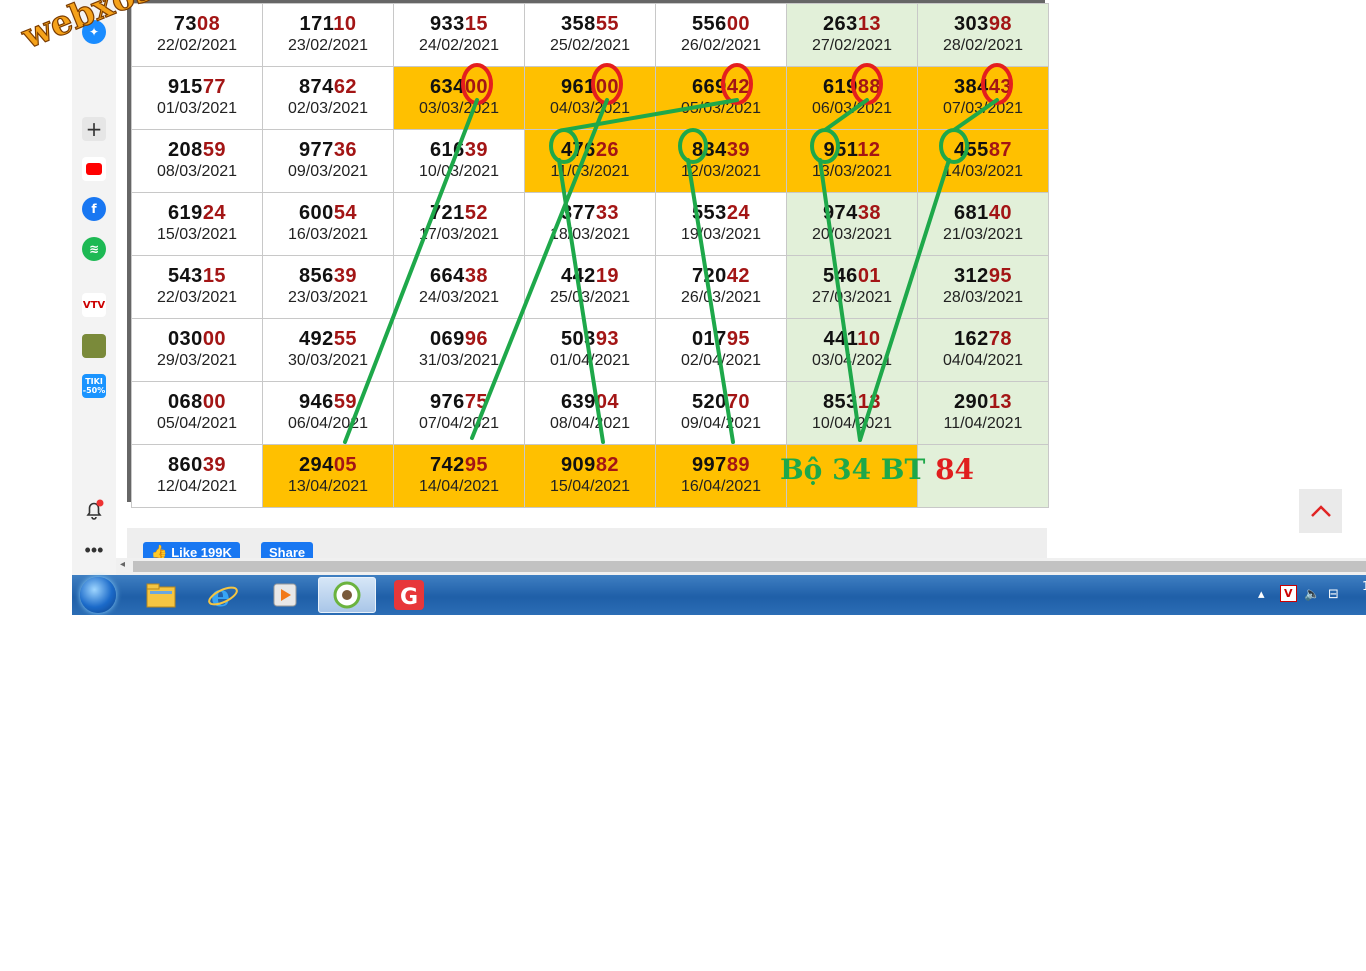  What do you see at coordinates (98, 595) in the screenshot?
I see `start-button` at bounding box center [98, 595].